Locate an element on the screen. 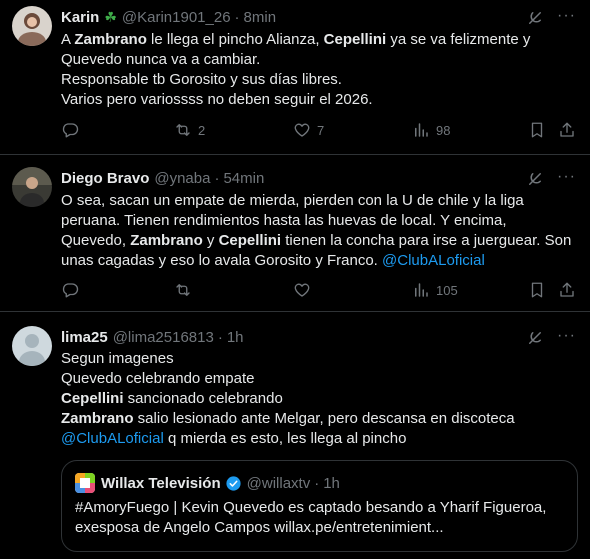 The height and width of the screenshot is (559, 590). text-segment: A is located at coordinates (68, 39).